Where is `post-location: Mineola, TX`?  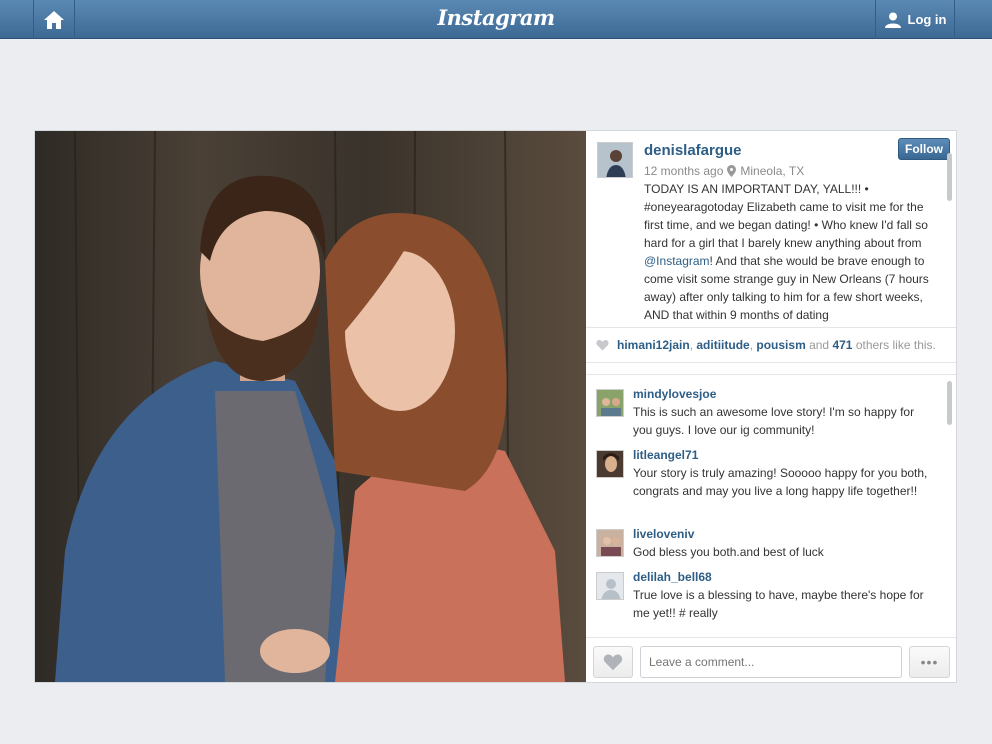 post-location: Mineola, TX is located at coordinates (772, 171).